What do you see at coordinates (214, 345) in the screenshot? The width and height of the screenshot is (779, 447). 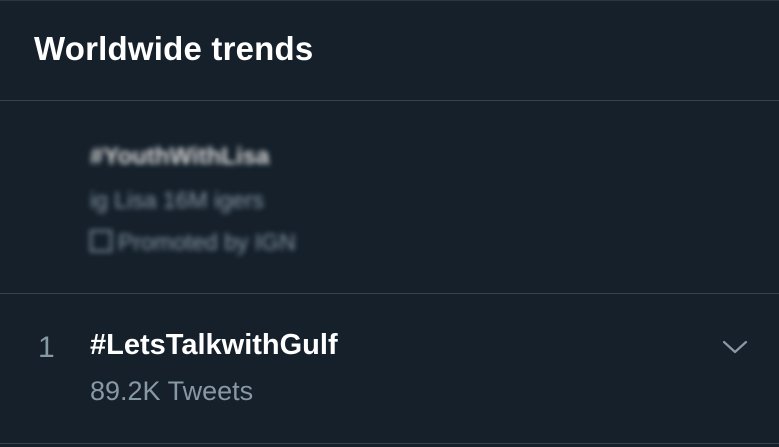 I see `trend-name: #LetsTalkwithGulf` at bounding box center [214, 345].